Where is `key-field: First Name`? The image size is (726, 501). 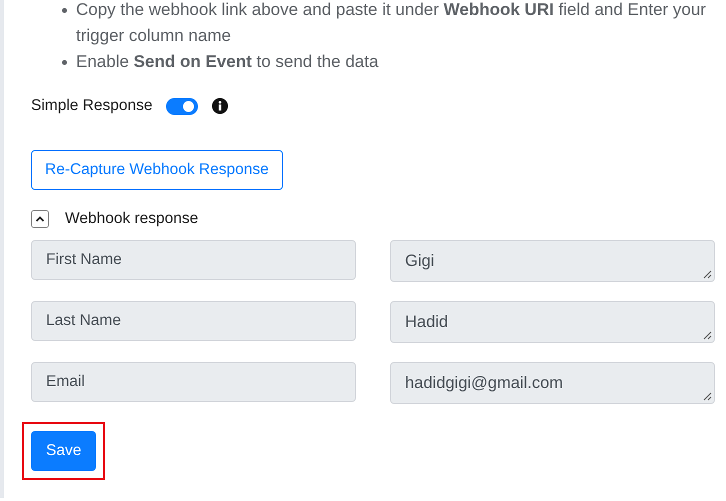 key-field: First Name is located at coordinates (193, 260).